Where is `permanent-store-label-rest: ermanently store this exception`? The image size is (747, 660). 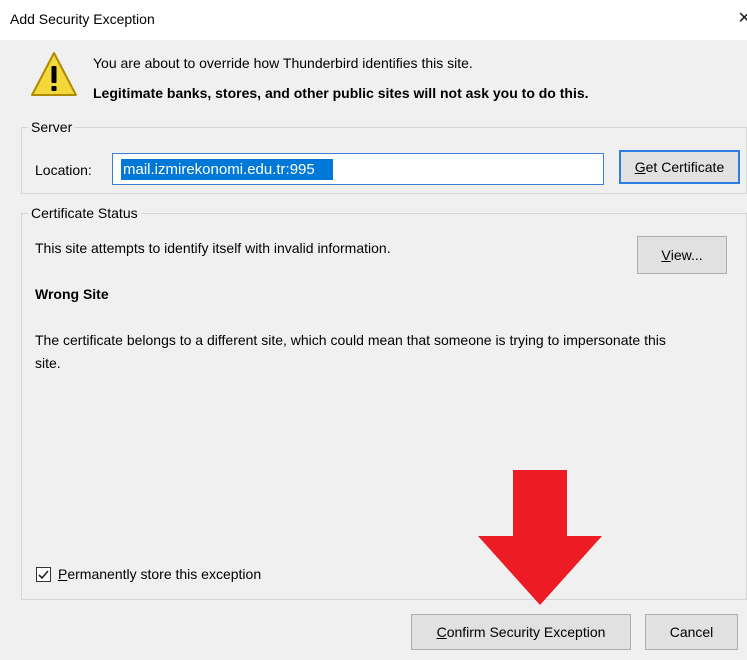
permanent-store-label-rest: ermanently store this exception is located at coordinates (164, 574).